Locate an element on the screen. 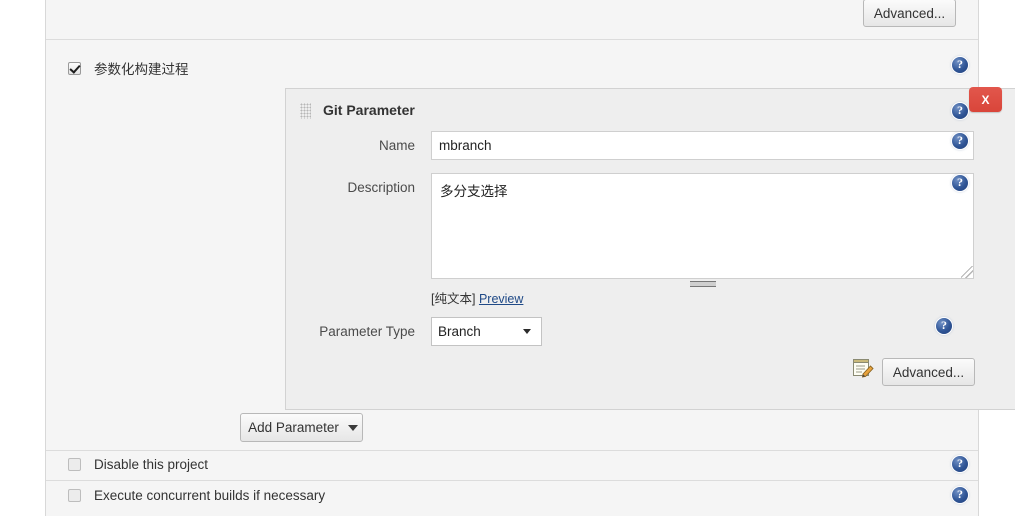 Image resolution: width=1015 pixels, height=516 pixels. disable-project-row: Disable this project is located at coordinates (138, 464).